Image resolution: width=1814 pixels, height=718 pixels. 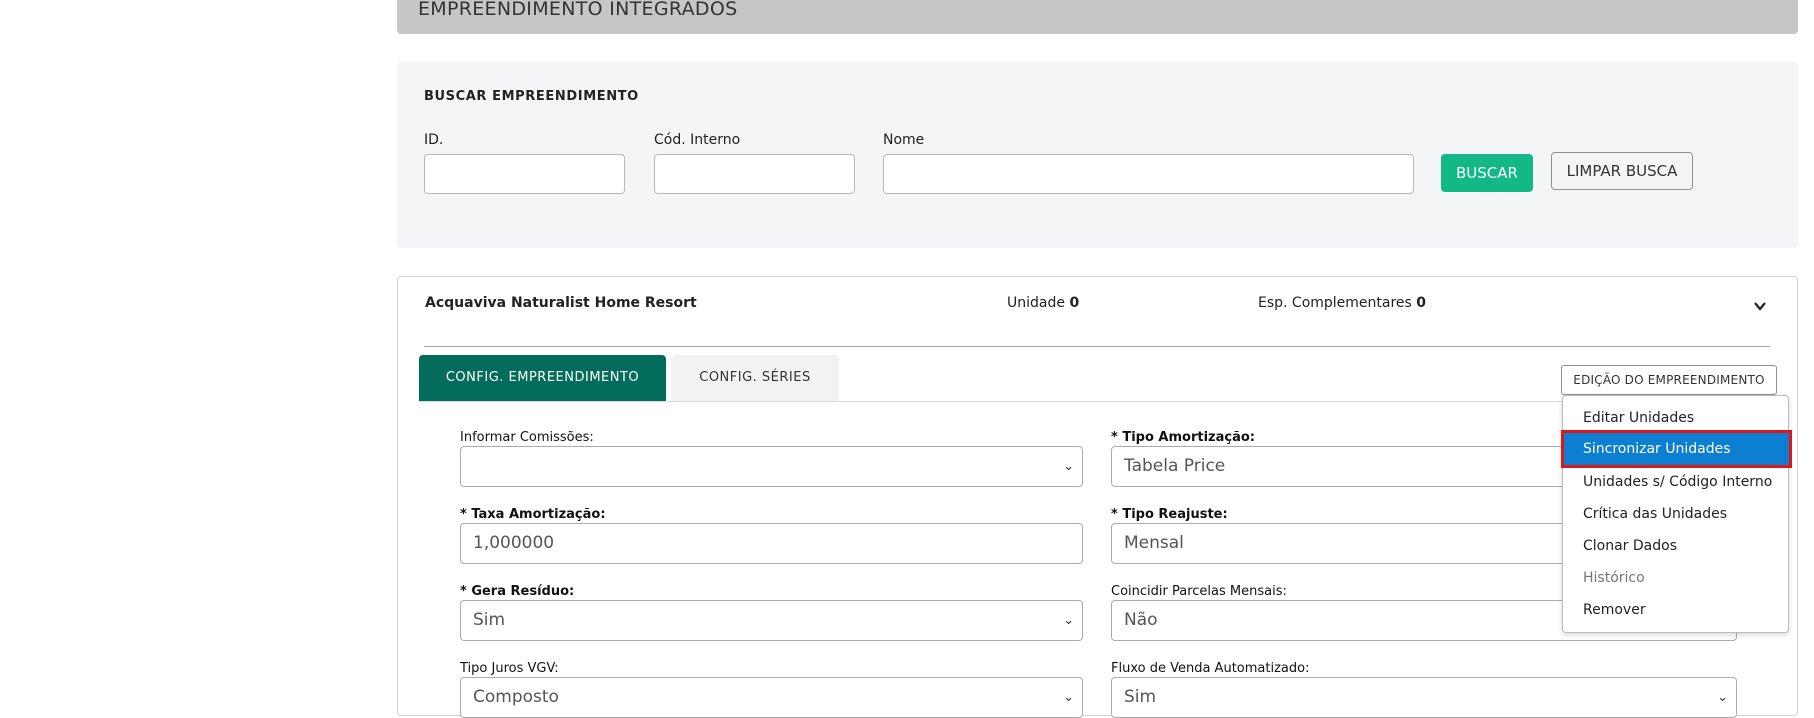 What do you see at coordinates (1154, 543) in the screenshot?
I see `tipo-reajuste-value: Mensal` at bounding box center [1154, 543].